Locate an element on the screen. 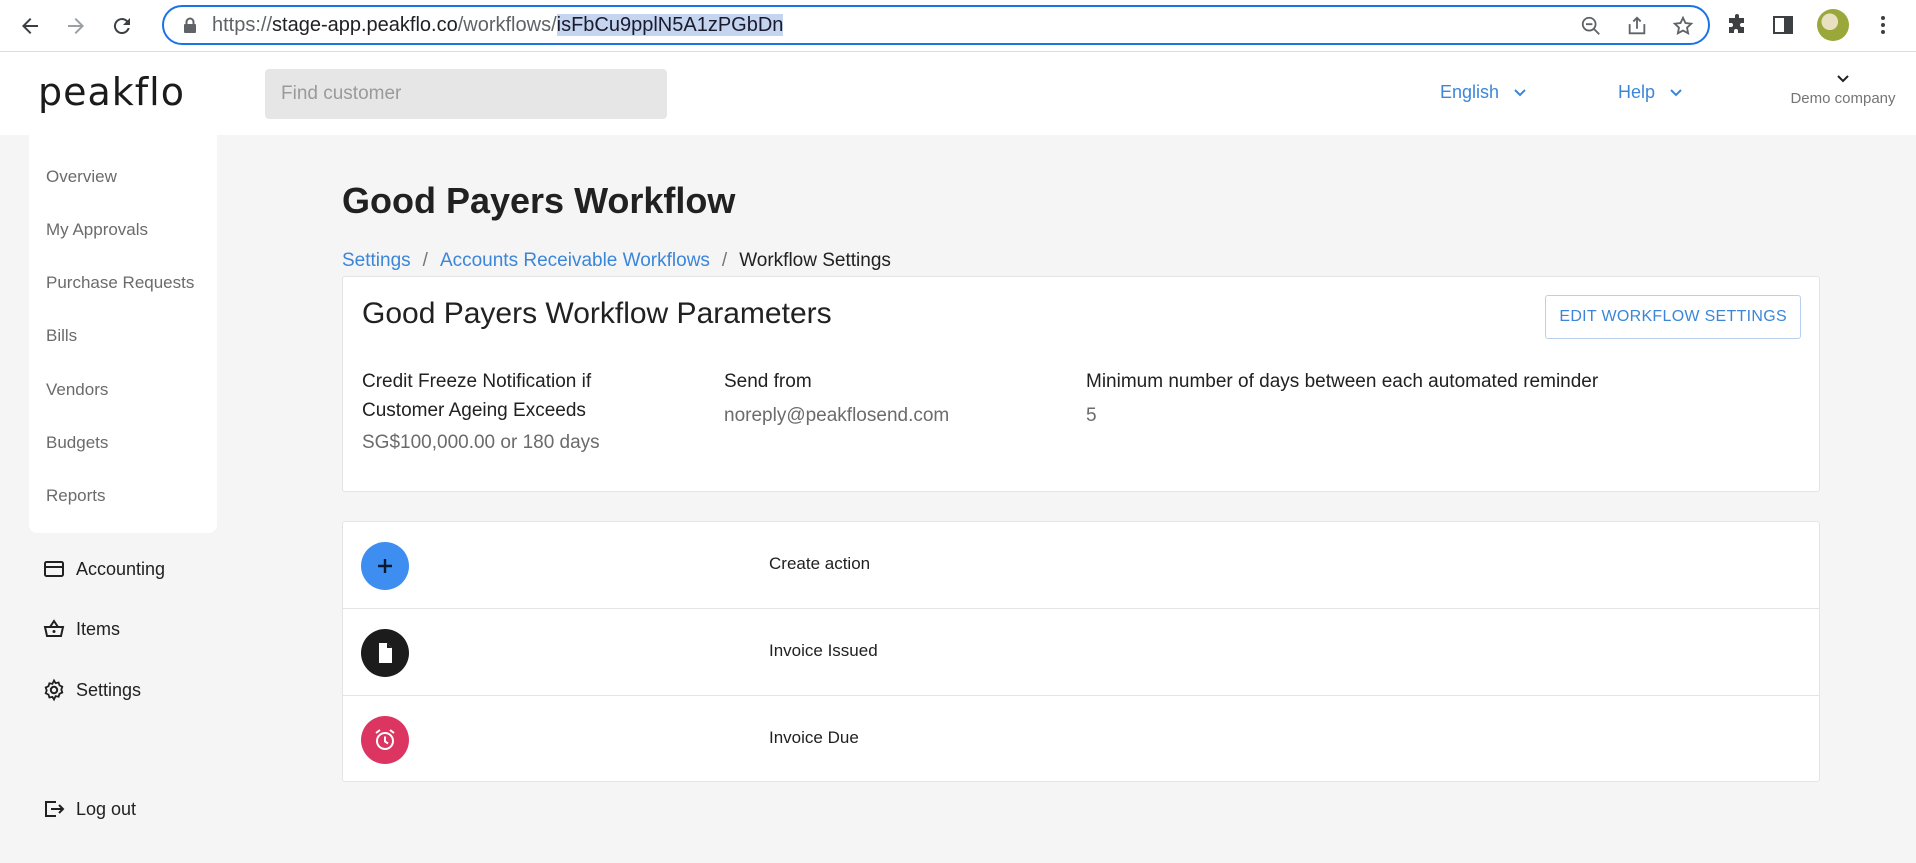 This screenshot has height=863, width=1916. sidebar-item-bills: Bills is located at coordinates (61, 336).